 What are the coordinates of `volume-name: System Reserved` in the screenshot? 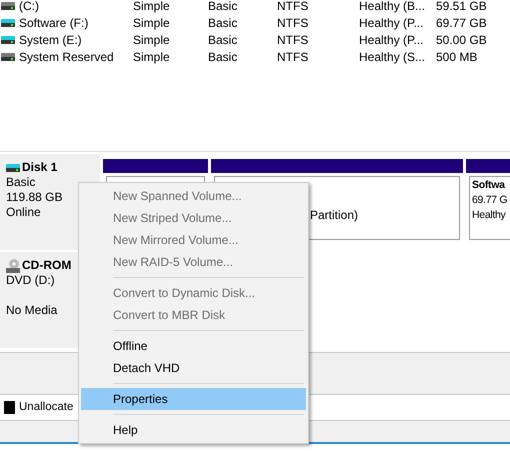 It's located at (66, 57).